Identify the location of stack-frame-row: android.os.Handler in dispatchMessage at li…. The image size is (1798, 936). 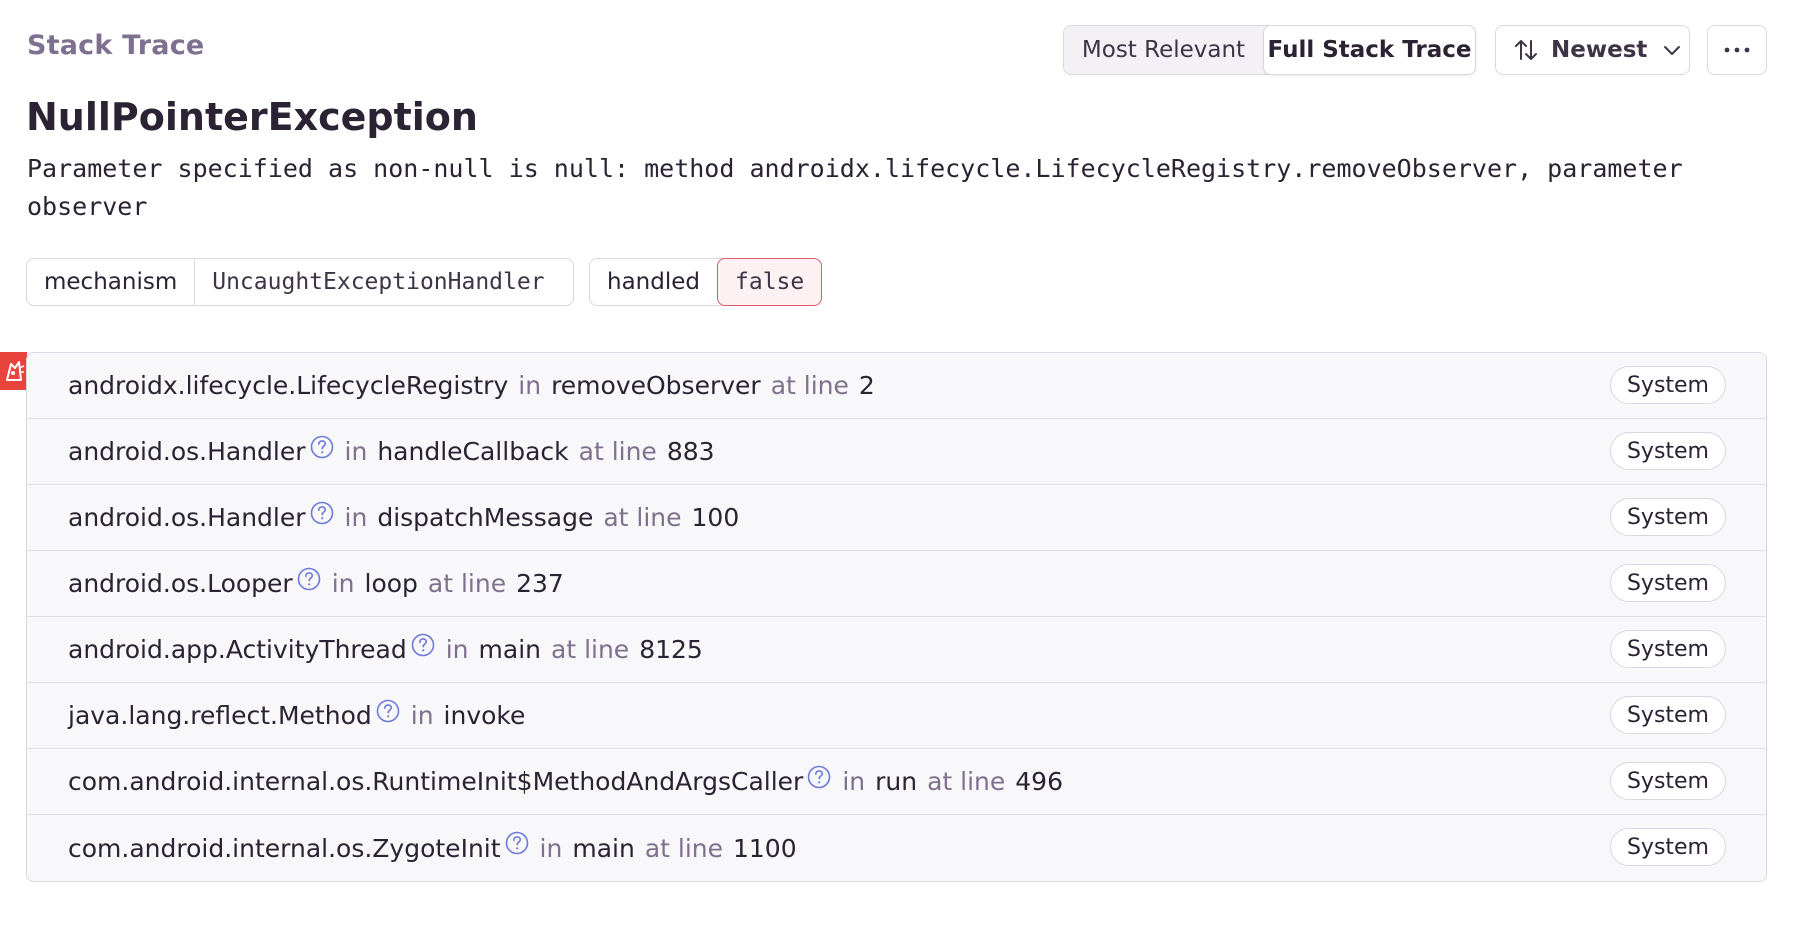
(896, 518).